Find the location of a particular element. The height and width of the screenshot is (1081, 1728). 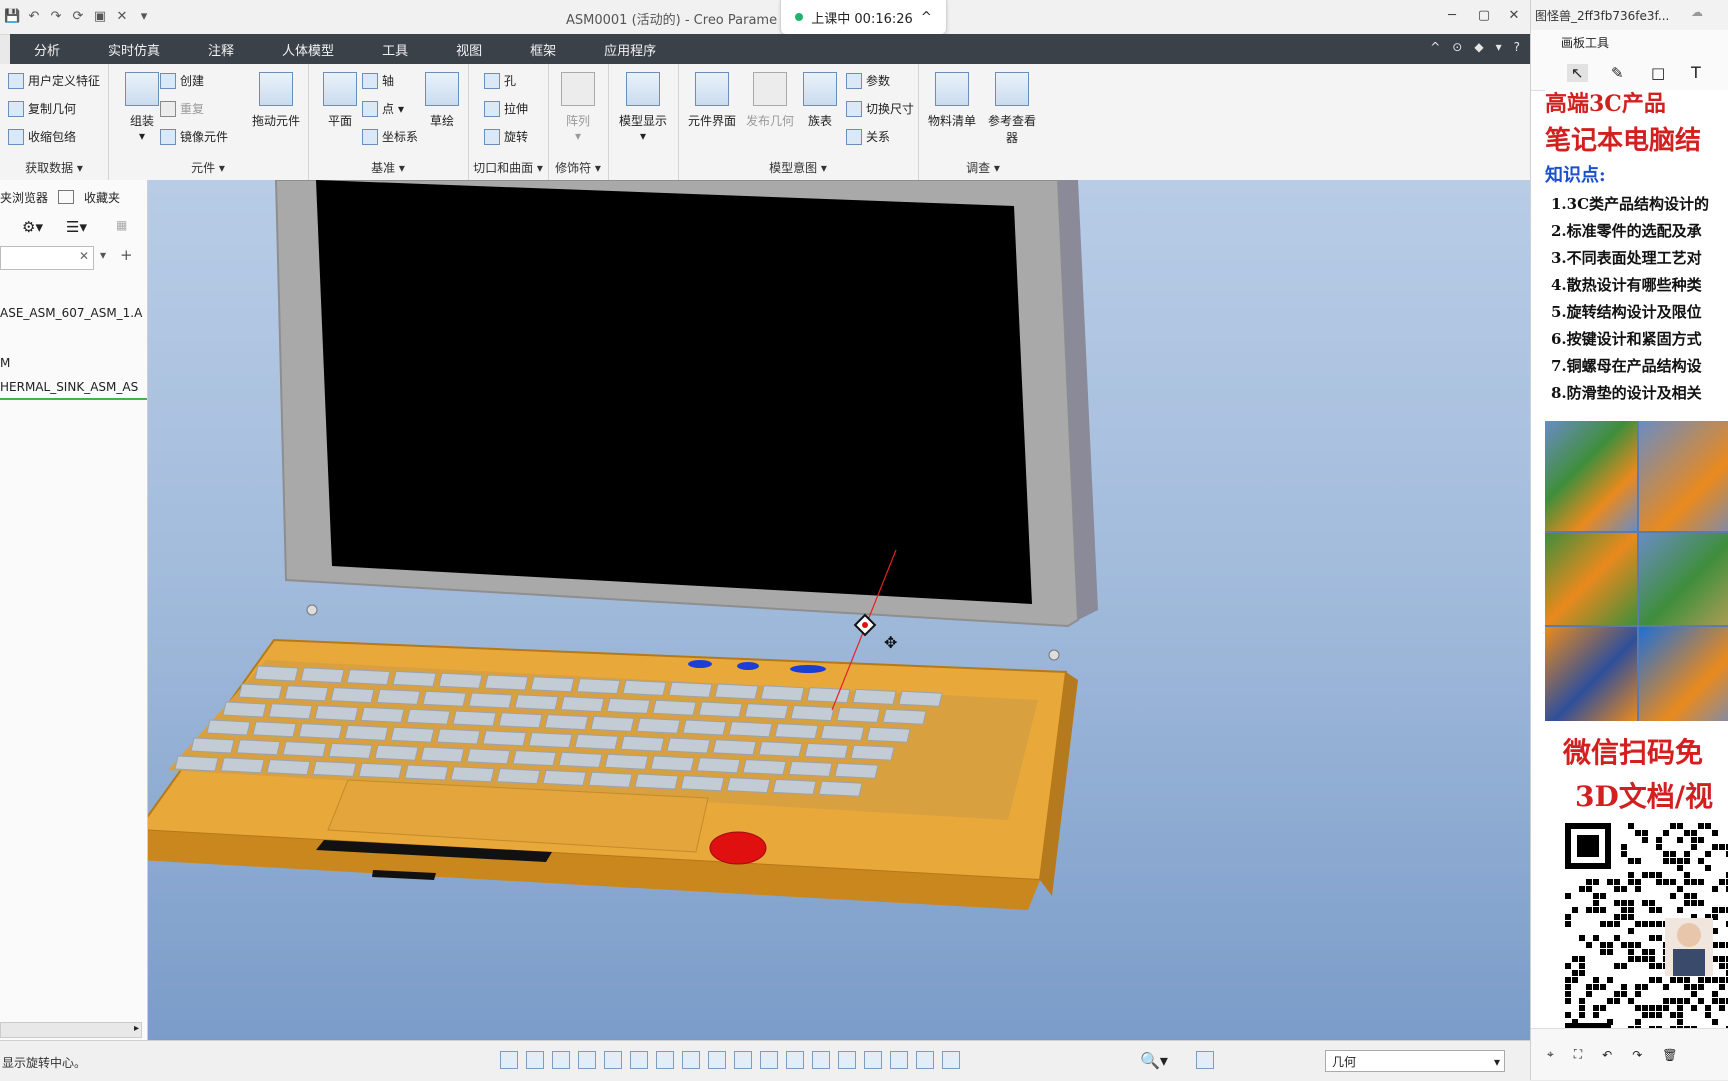

sketch-button: 草绘 is located at coordinates (442, 99).